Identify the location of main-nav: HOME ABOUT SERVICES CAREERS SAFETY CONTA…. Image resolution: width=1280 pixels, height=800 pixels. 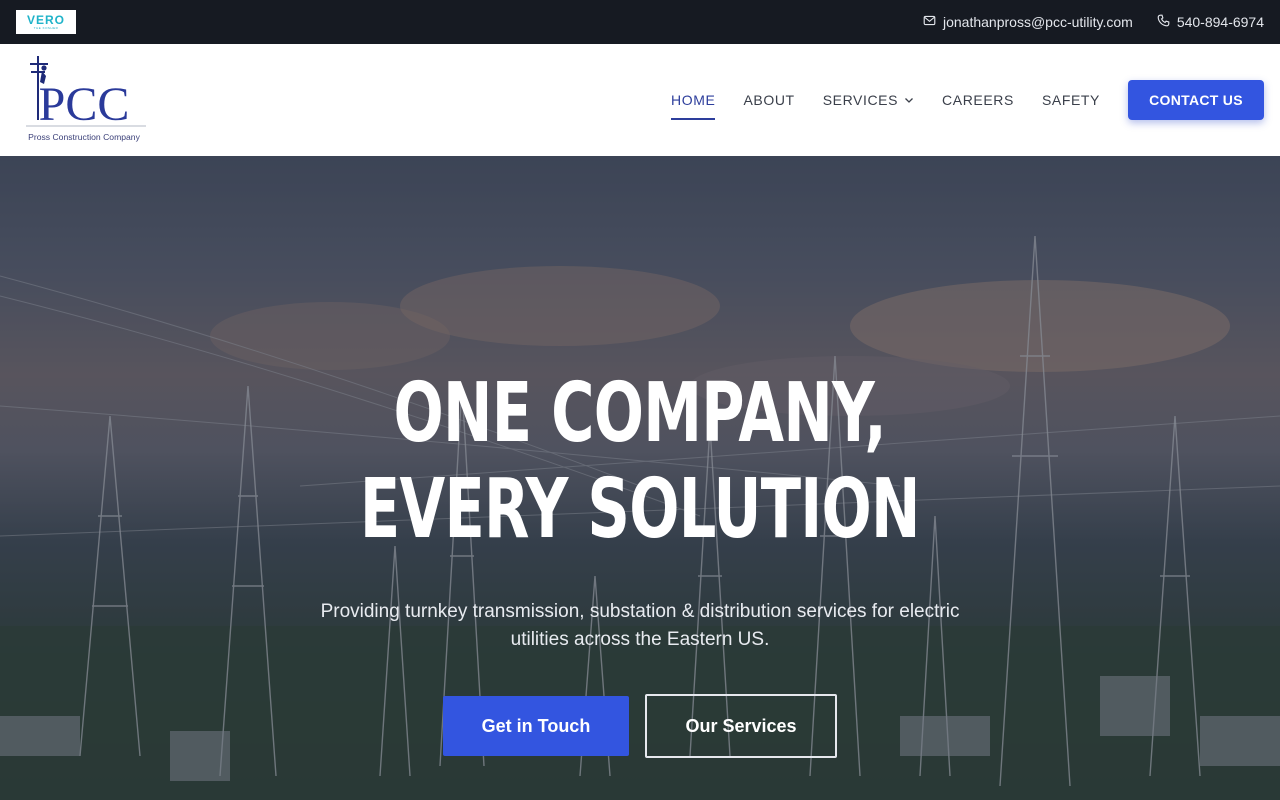
(967, 100).